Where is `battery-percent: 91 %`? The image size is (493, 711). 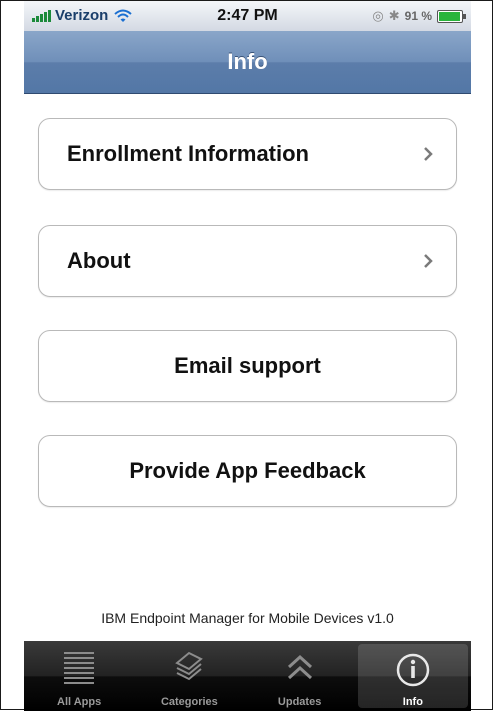 battery-percent: 91 % is located at coordinates (418, 16).